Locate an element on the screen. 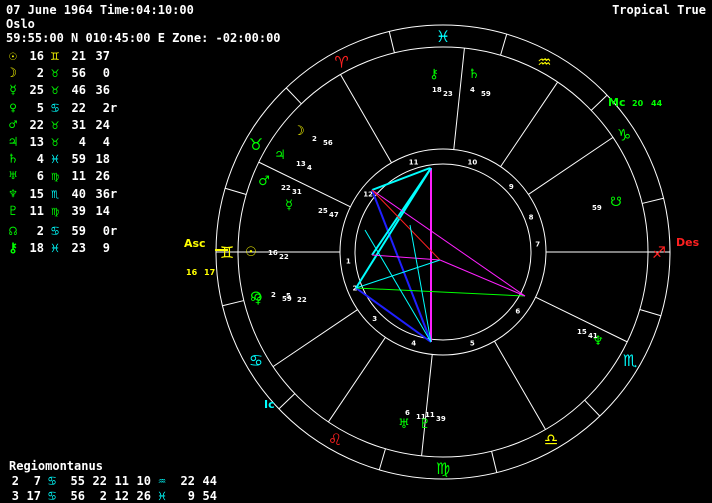 The width and height of the screenshot is (712, 503). house-number: 11 is located at coordinates (414, 163).